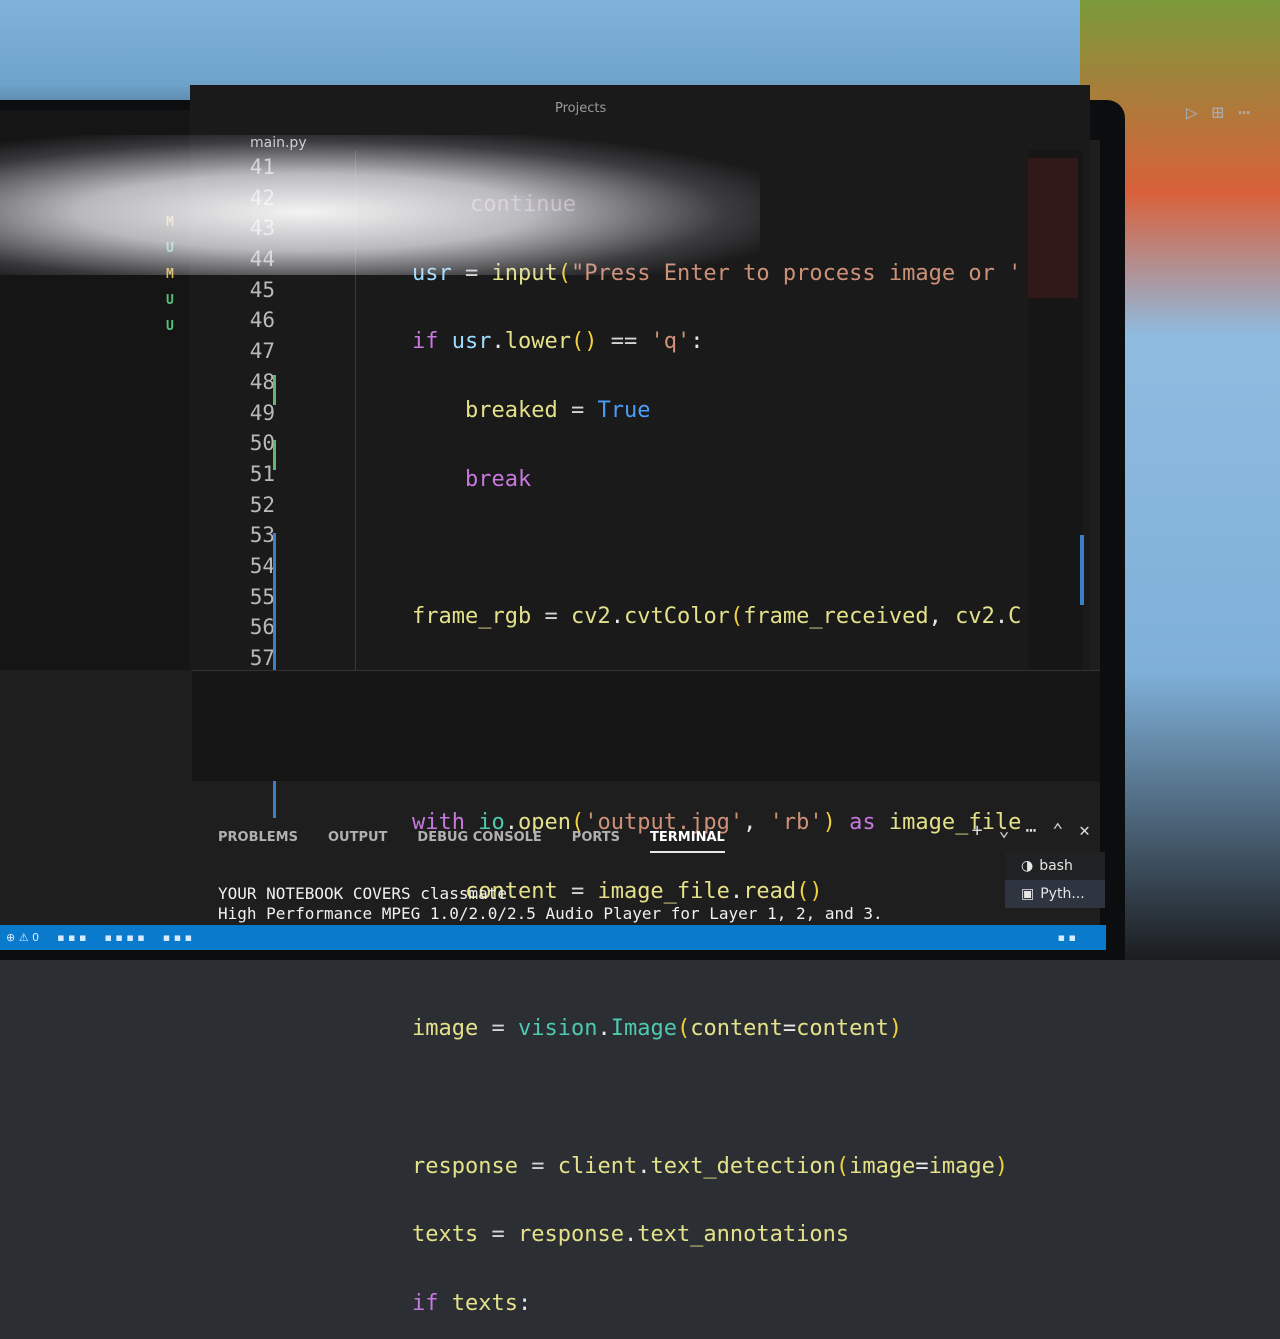 Image resolution: width=1280 pixels, height=1339 pixels. Describe the element at coordinates (95, 390) in the screenshot. I see `explorer-sidebar` at that location.